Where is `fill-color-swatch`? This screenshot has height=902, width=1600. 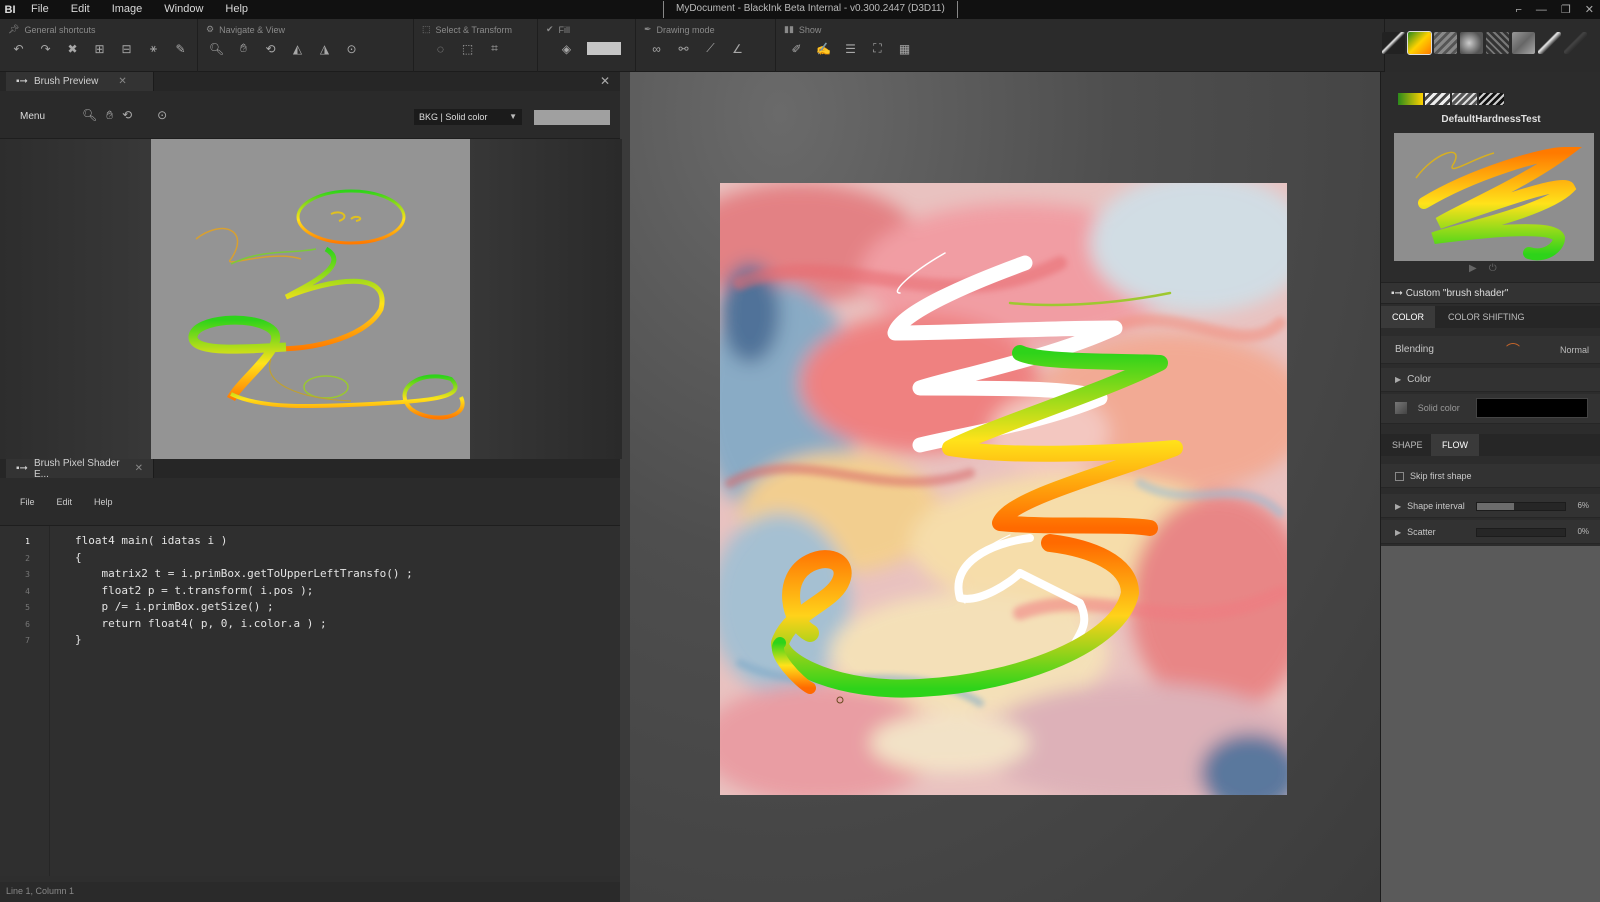
fill-color-swatch is located at coordinates (604, 48).